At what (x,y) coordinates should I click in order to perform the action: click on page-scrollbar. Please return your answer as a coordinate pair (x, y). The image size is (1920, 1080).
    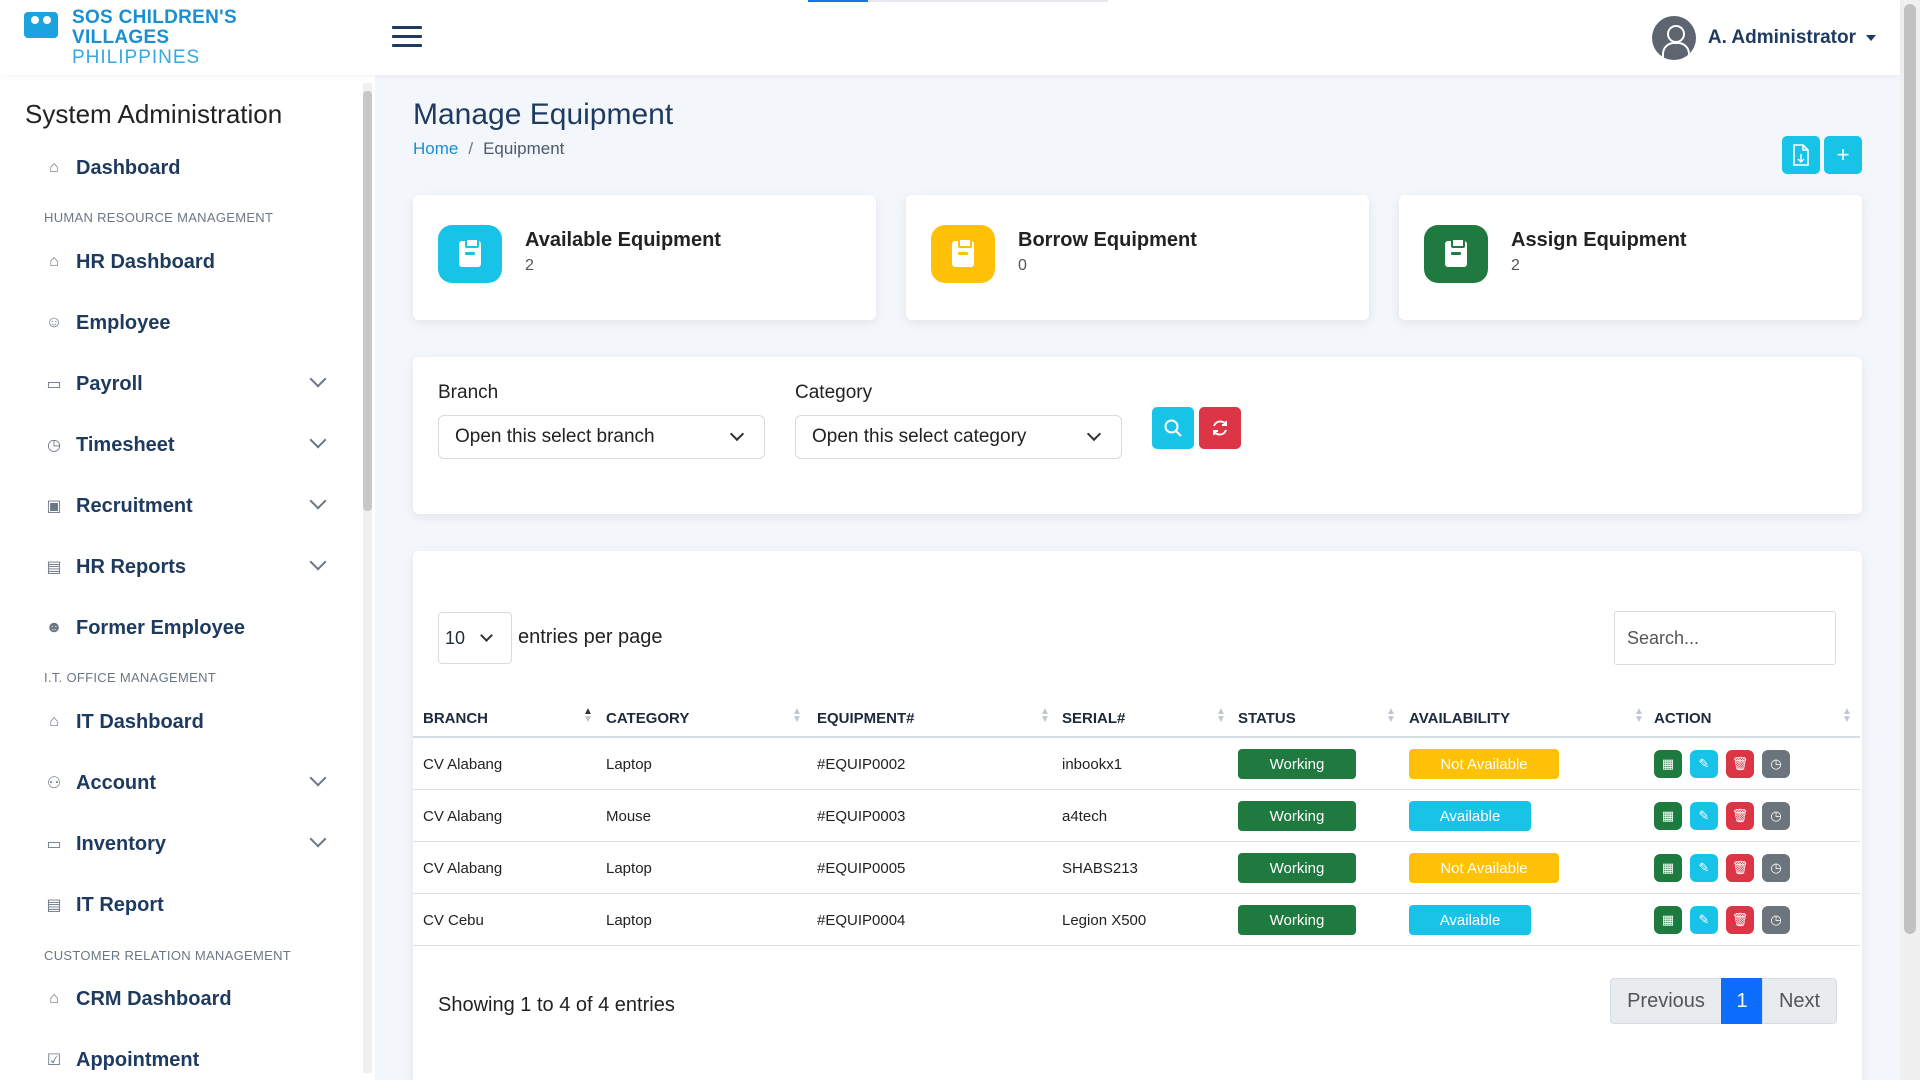
    Looking at the image, I should click on (1910, 540).